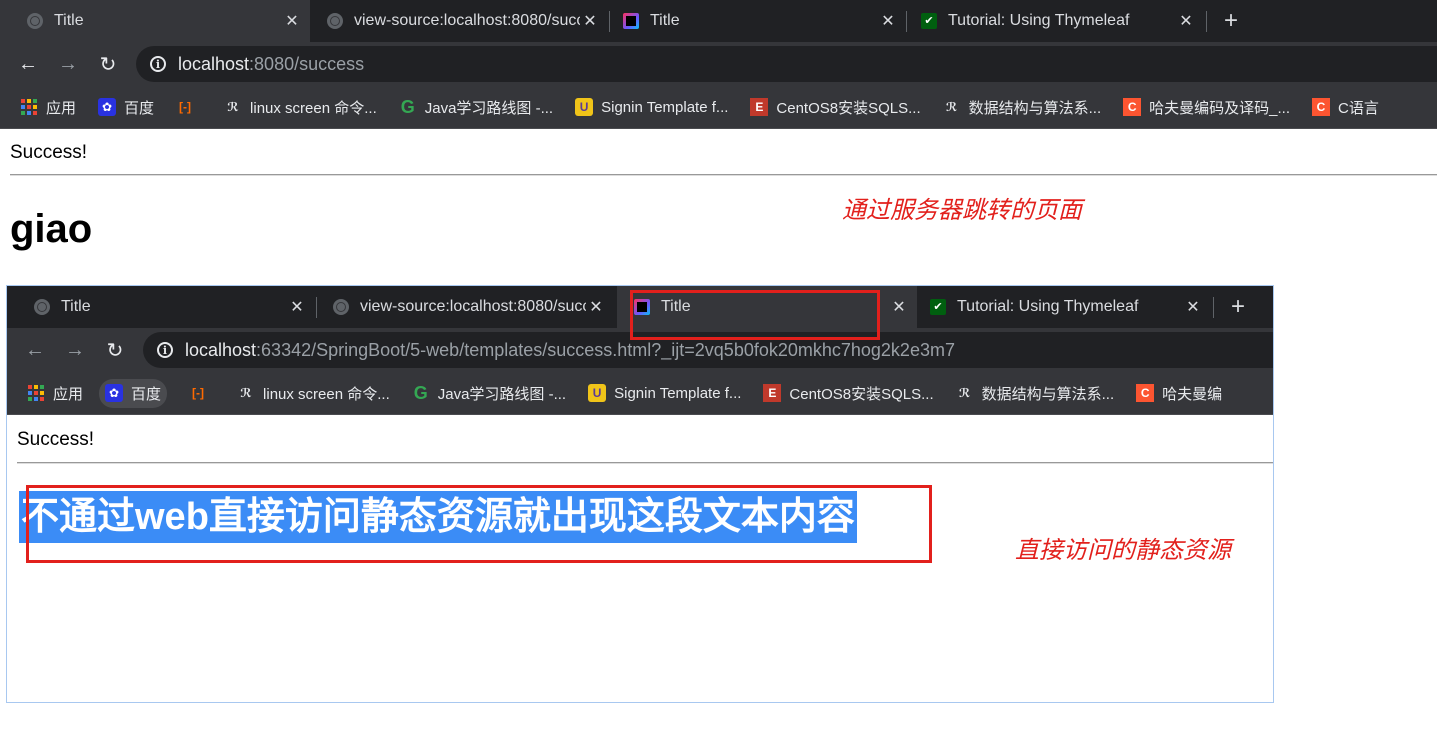  What do you see at coordinates (1192, 394) in the screenshot?
I see `bookmark-label: 哈夫曼编` at bounding box center [1192, 394].